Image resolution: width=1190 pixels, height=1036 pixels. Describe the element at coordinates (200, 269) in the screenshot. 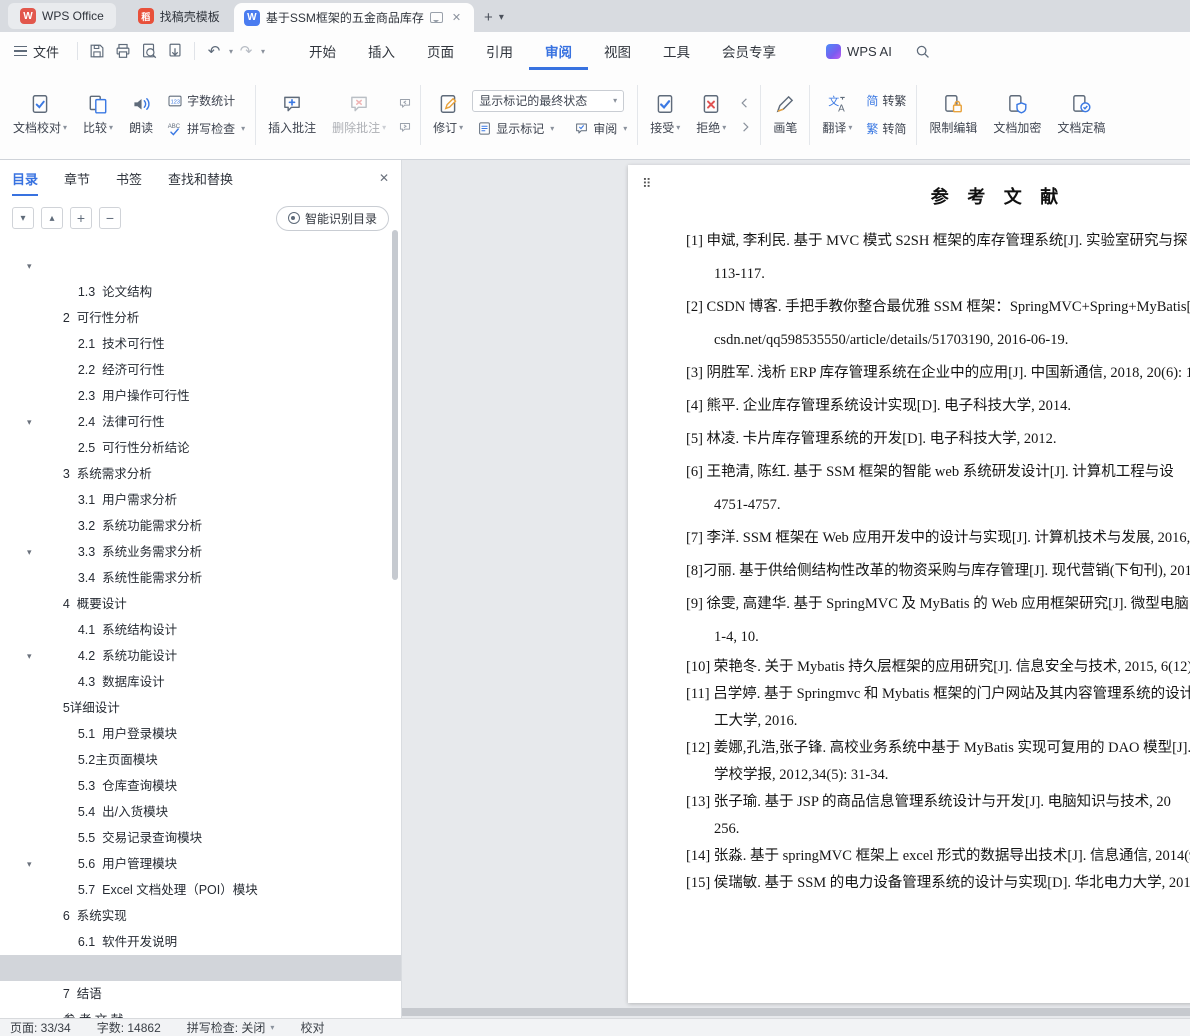

I see `toc-item: 1.3 论文结构` at that location.